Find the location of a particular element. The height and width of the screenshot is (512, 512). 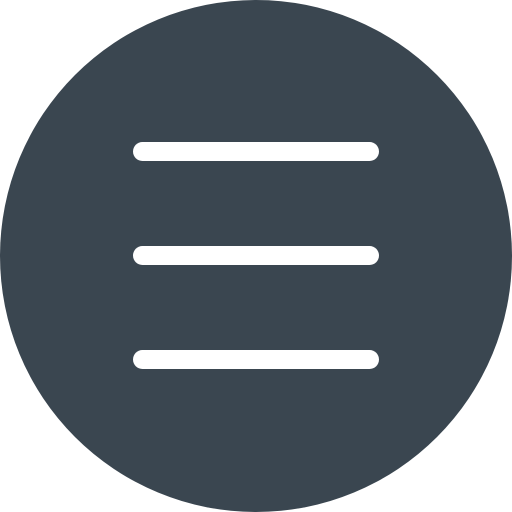

menu-line-top is located at coordinates (256, 151).